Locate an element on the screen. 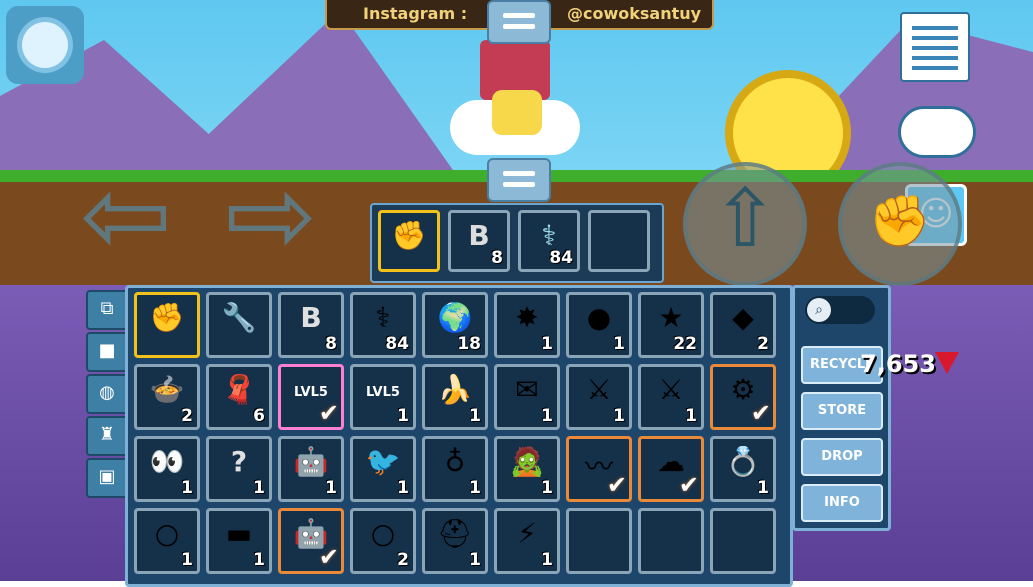 The image size is (1033, 587). jump-button: ⇧ is located at coordinates (745, 224).